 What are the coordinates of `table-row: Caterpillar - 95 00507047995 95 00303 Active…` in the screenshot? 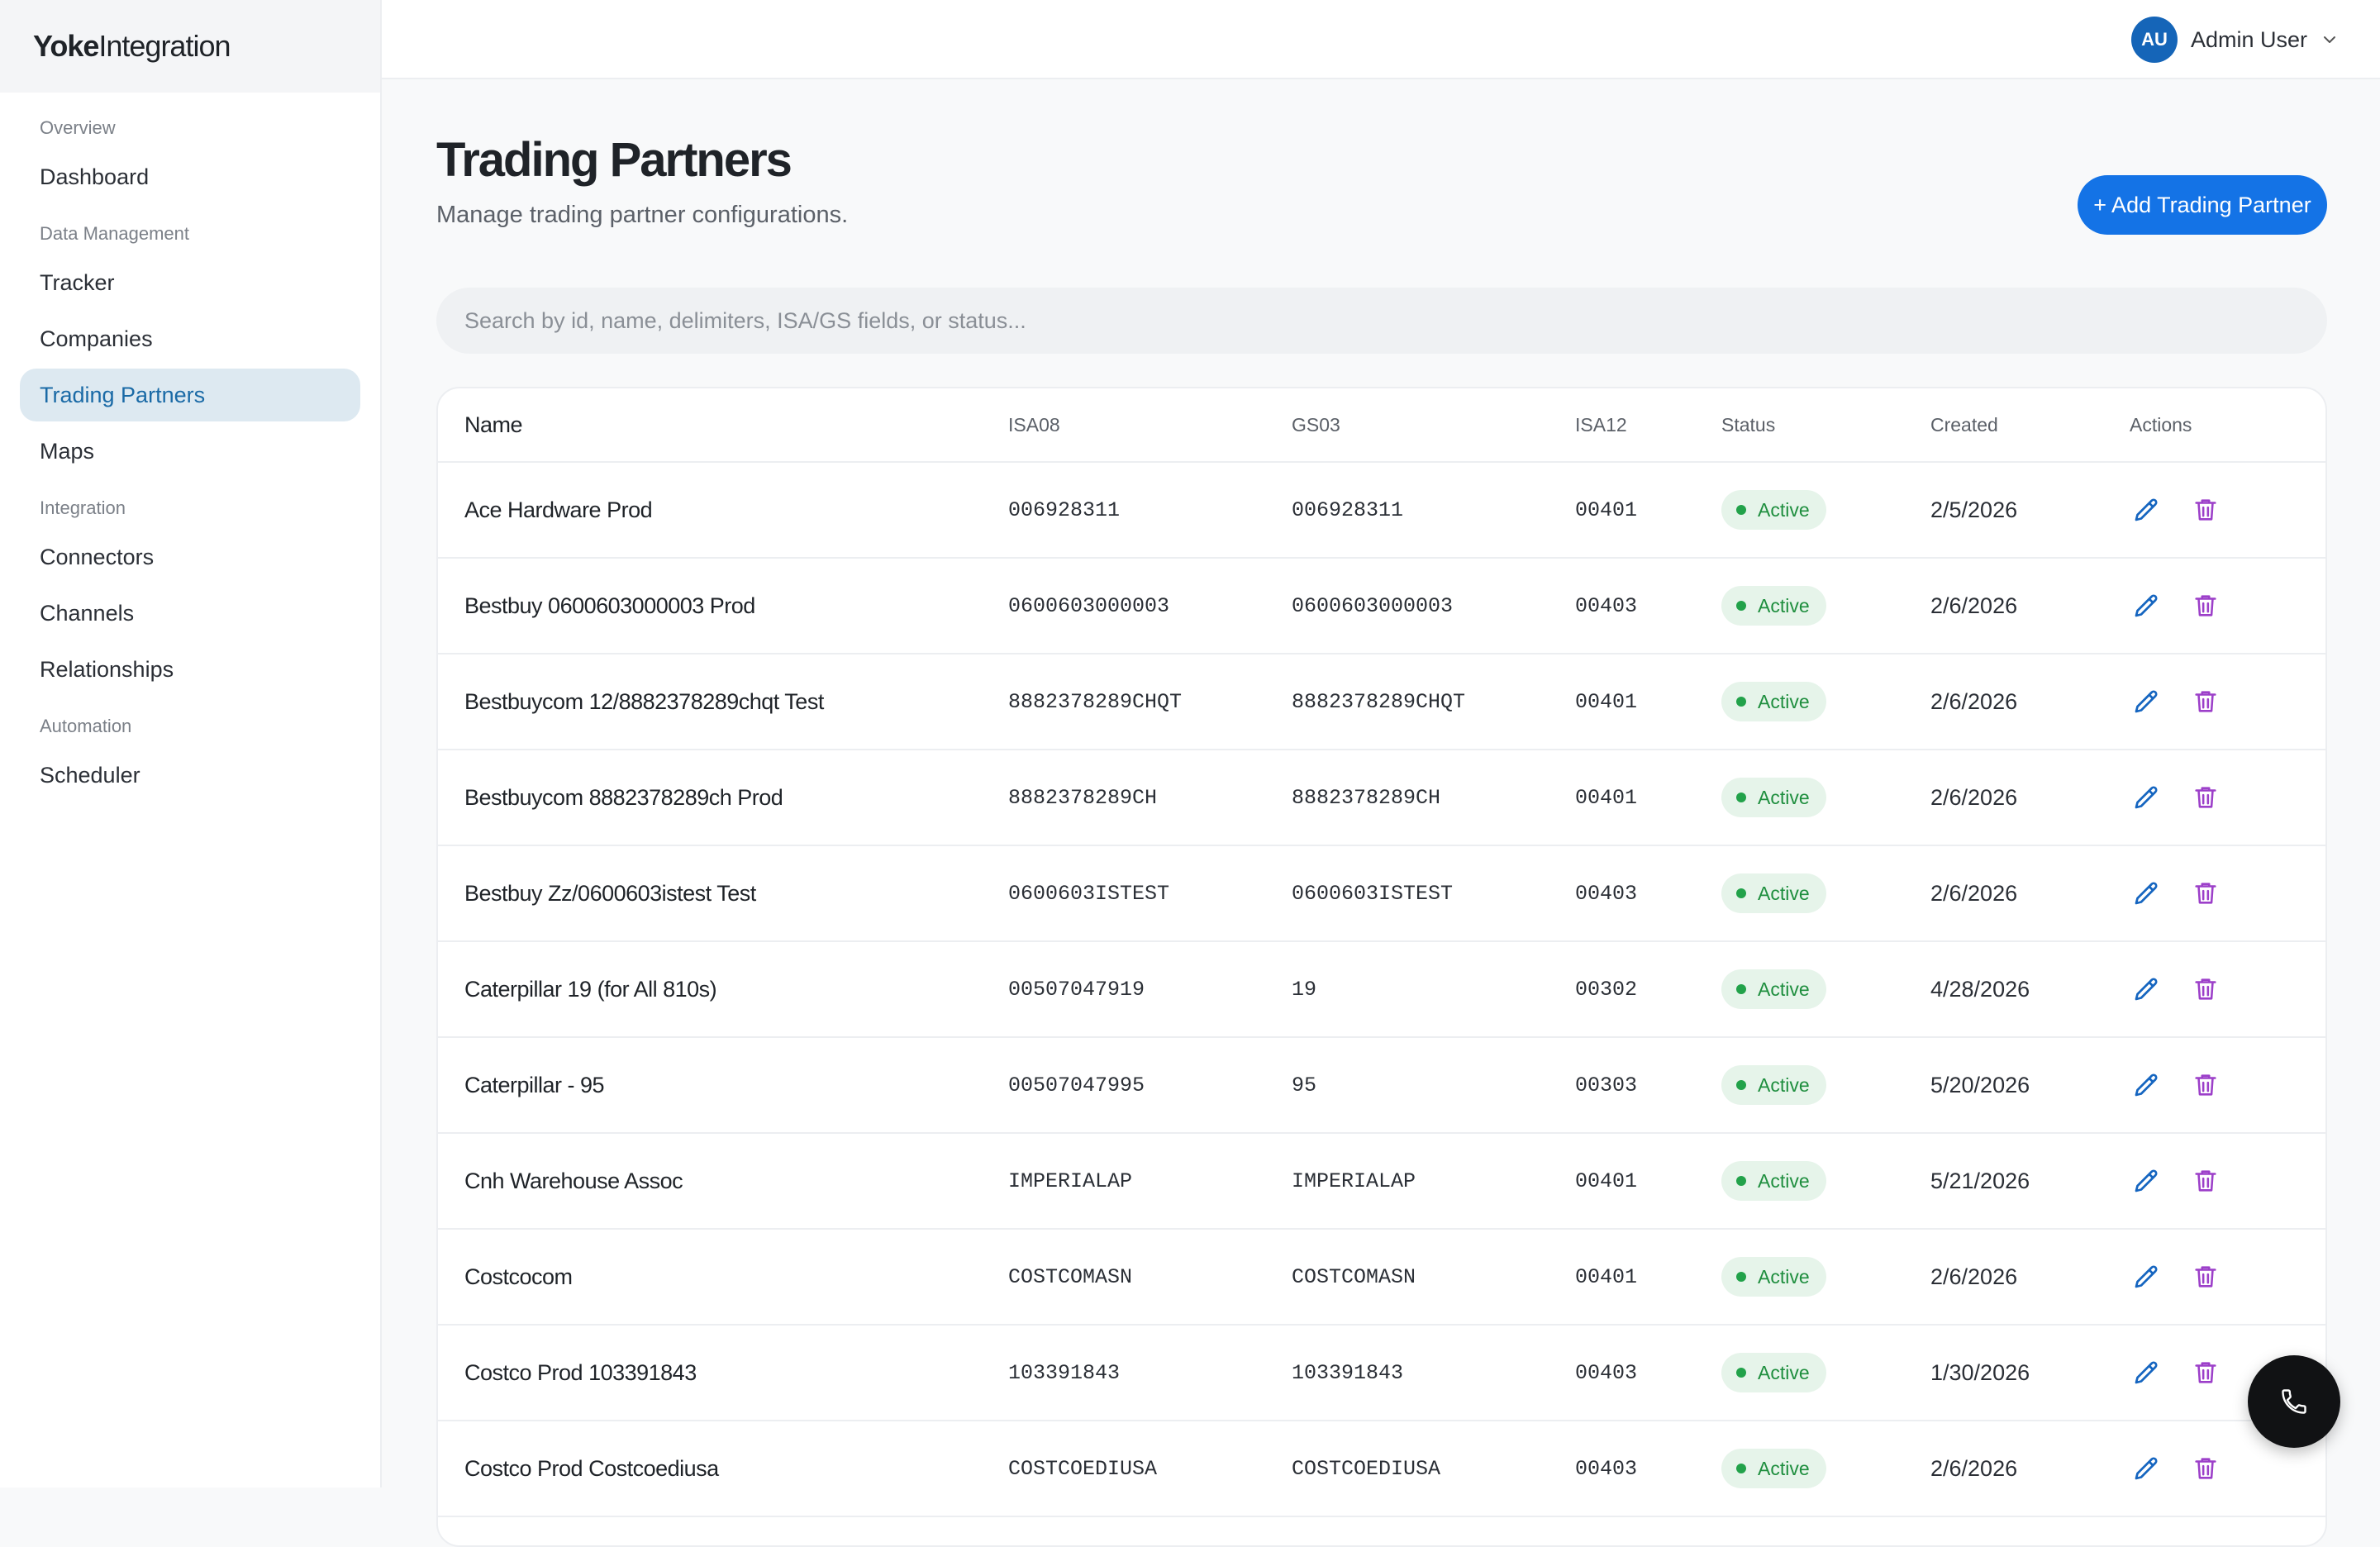 It's located at (1381, 1086).